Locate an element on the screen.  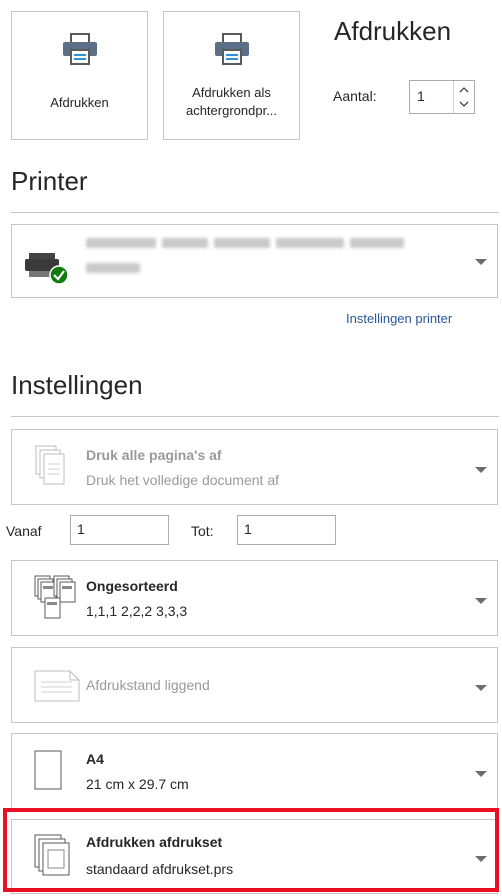
copies-value: 1 is located at coordinates (421, 96).